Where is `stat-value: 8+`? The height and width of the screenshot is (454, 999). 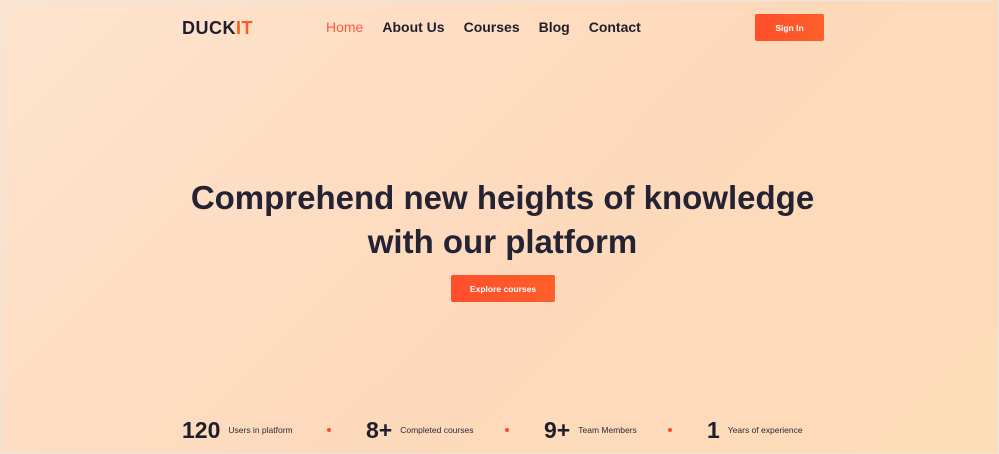
stat-value: 8+ is located at coordinates (379, 429).